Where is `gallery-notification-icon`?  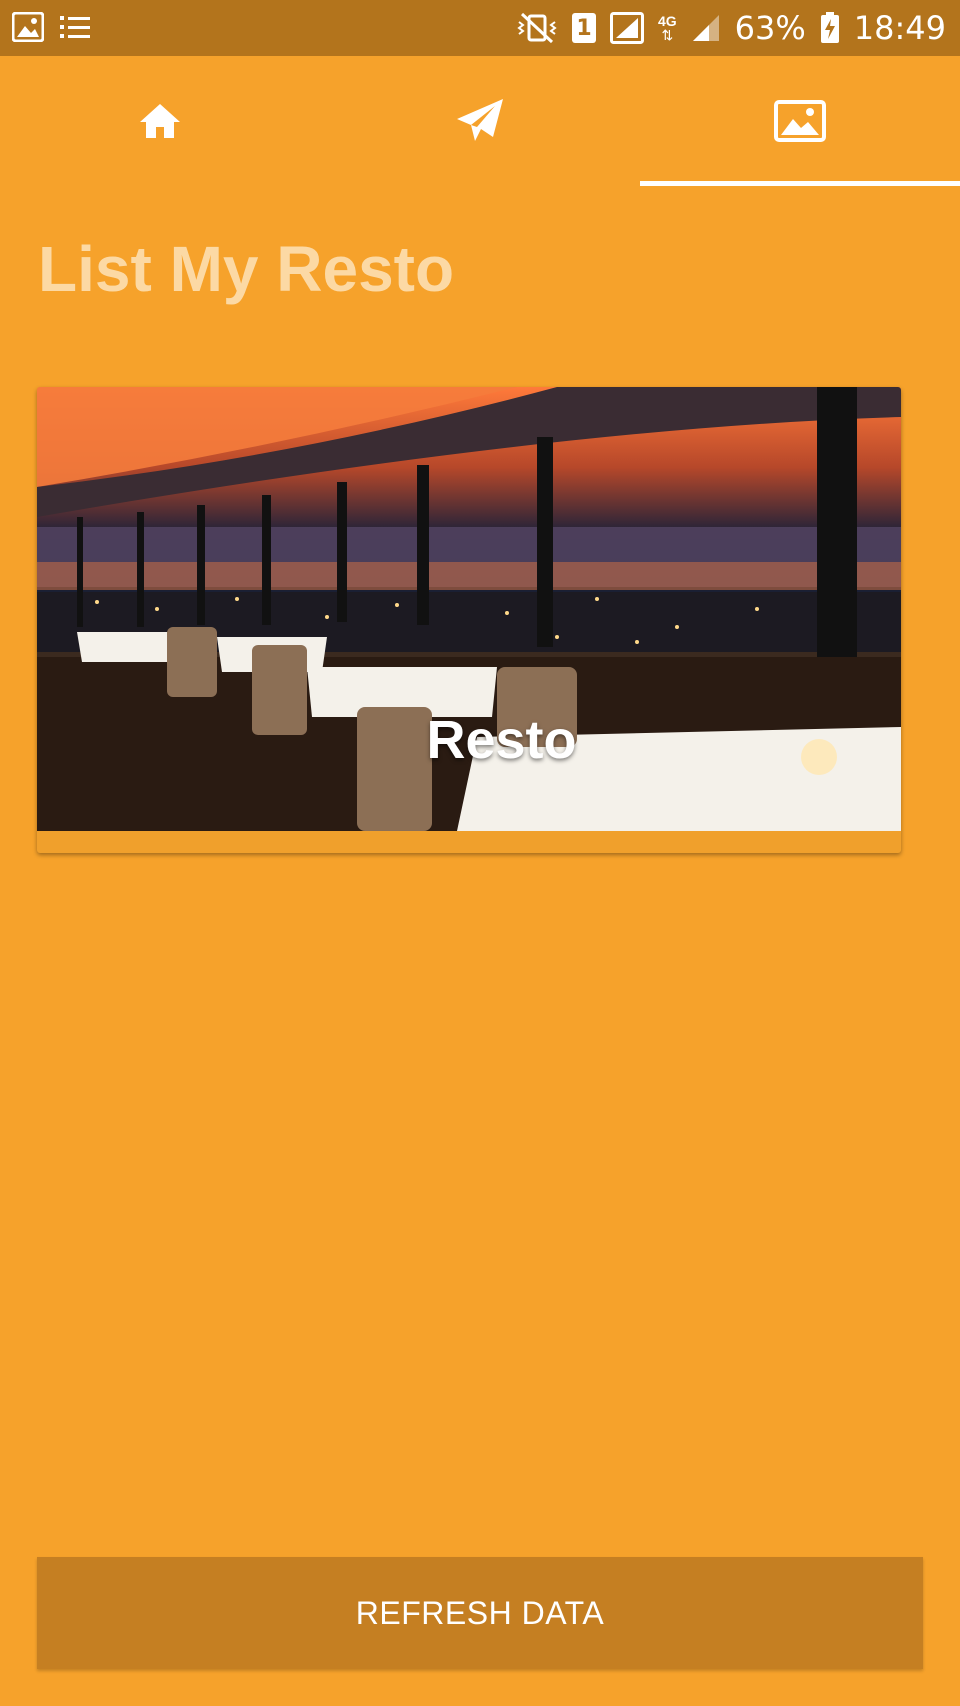 gallery-notification-icon is located at coordinates (28, 27).